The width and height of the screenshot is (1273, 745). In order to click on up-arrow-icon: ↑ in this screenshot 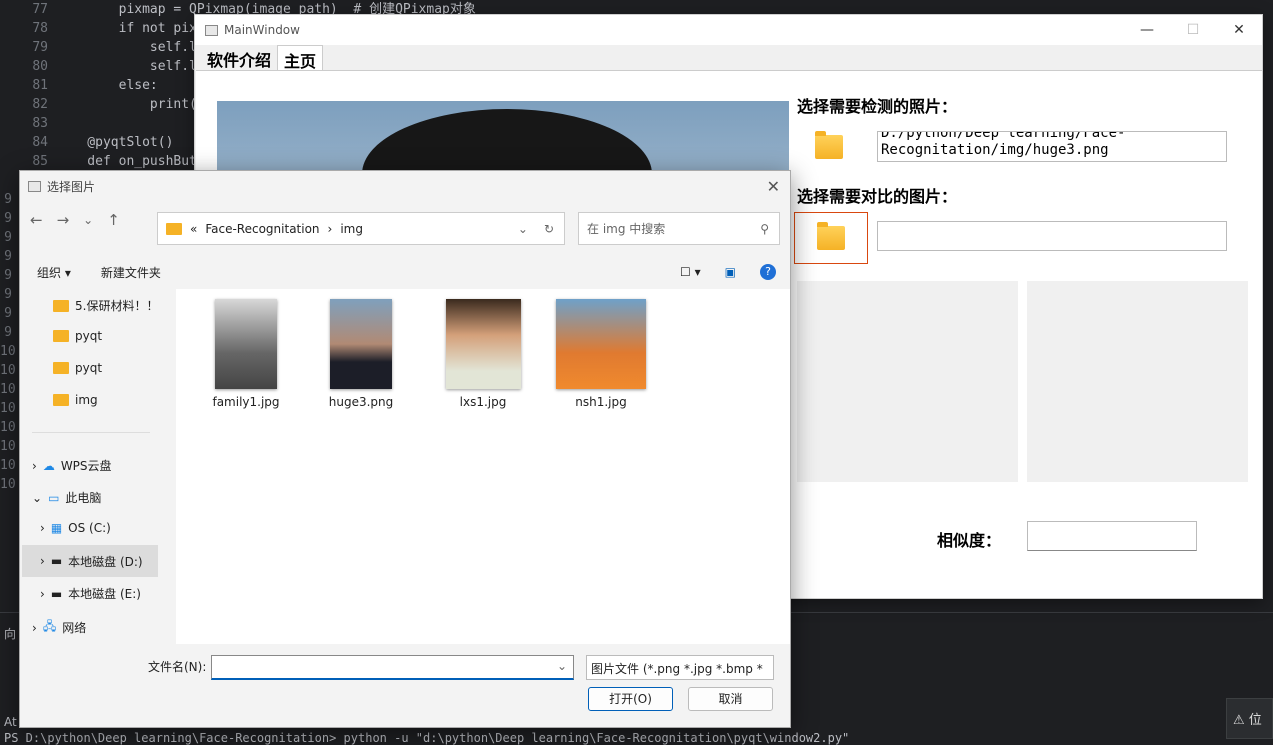, I will do `click(113, 220)`.